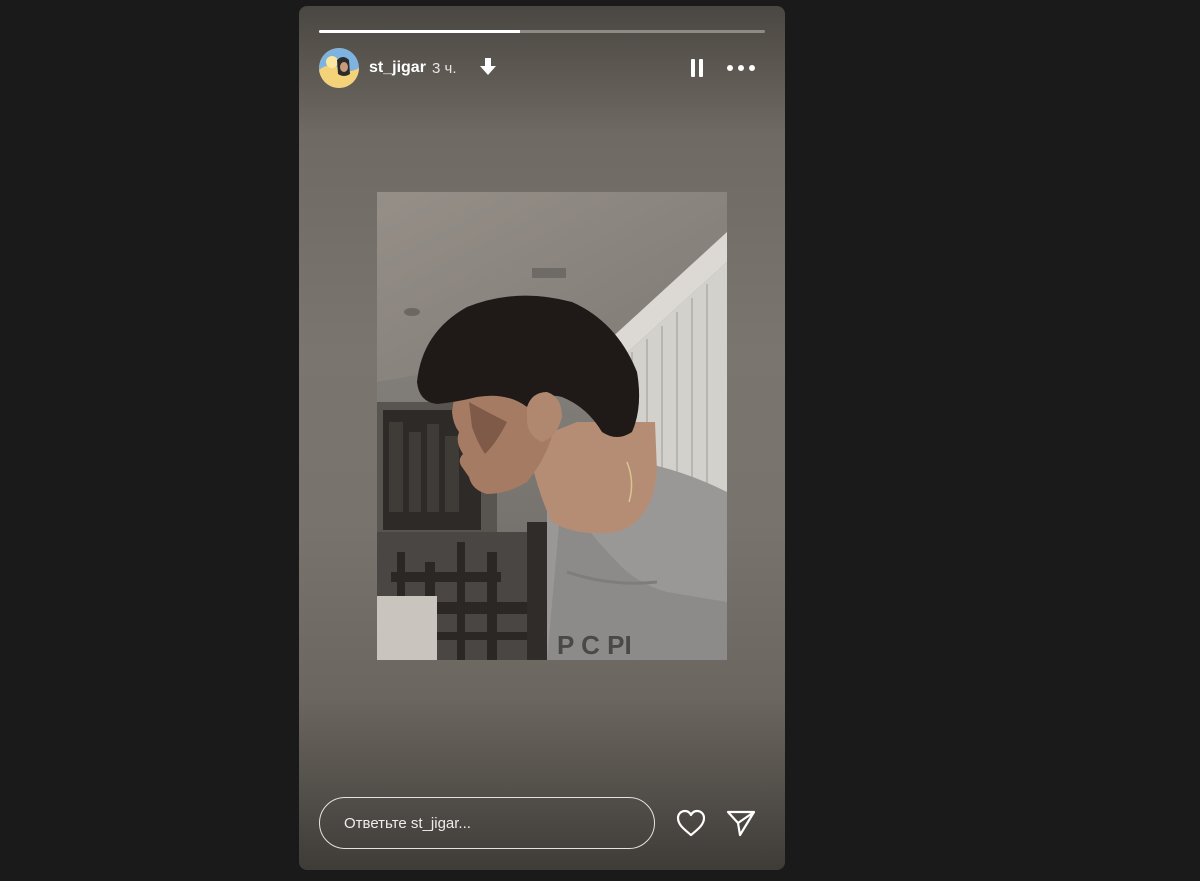  What do you see at coordinates (419, 31) in the screenshot?
I see `story-progress-fill` at bounding box center [419, 31].